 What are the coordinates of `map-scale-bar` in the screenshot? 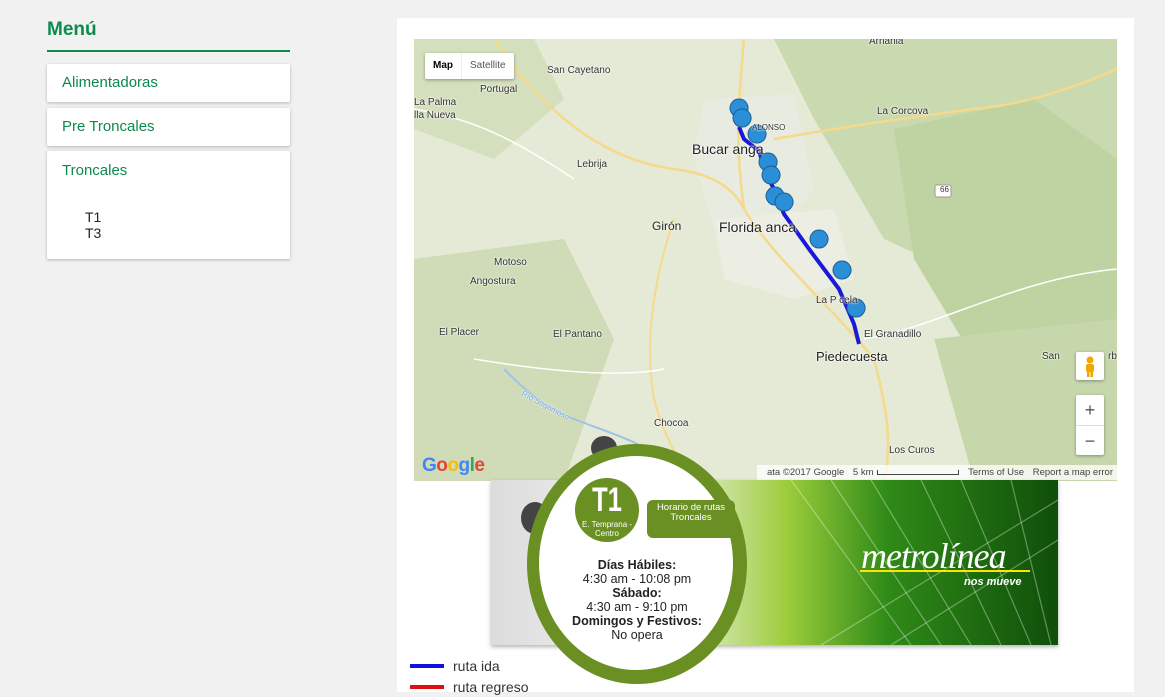 It's located at (918, 472).